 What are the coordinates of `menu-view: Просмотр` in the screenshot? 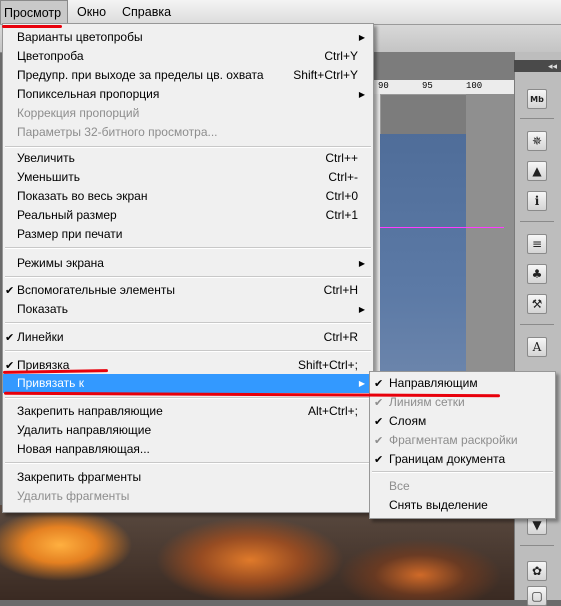 It's located at (34, 12).